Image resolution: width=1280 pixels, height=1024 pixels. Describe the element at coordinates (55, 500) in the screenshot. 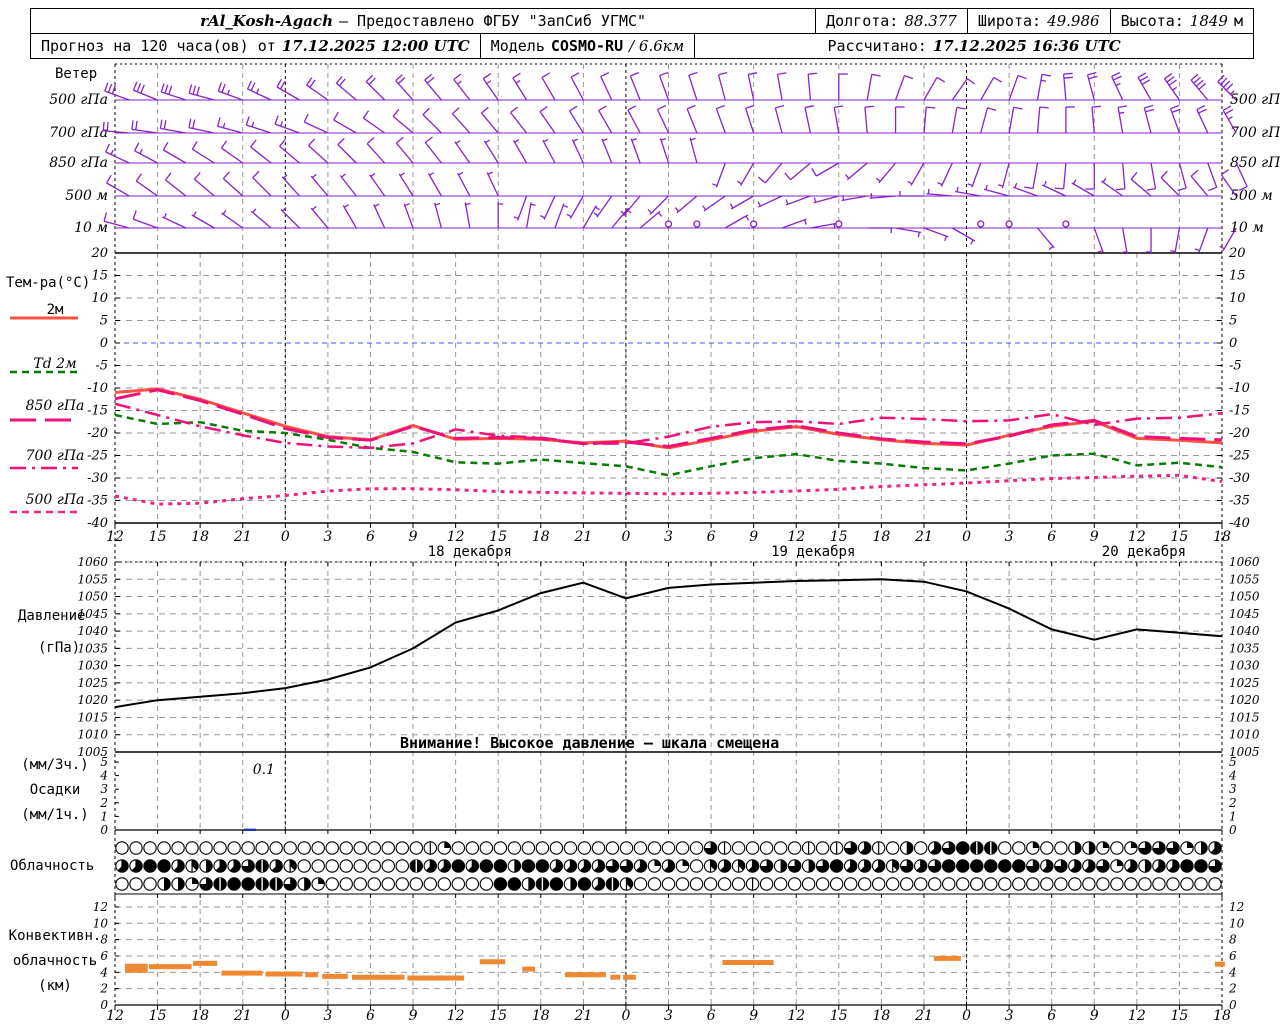

I see `legend-label-500: 500 гПа` at that location.